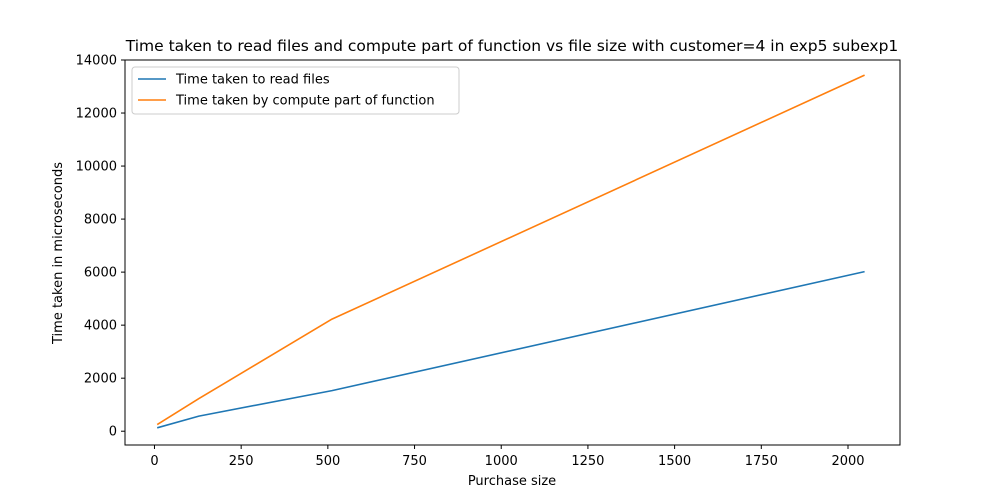  I want to click on x-tick-label: 1250, so click(587, 461).